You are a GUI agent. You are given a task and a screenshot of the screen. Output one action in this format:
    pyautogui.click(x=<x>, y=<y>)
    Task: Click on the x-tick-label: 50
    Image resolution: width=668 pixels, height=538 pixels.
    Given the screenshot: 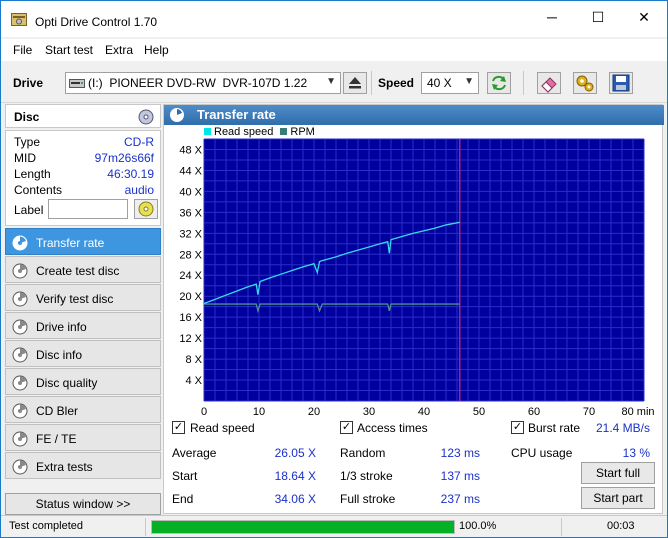 What is the action you would take?
    pyautogui.click(x=479, y=410)
    